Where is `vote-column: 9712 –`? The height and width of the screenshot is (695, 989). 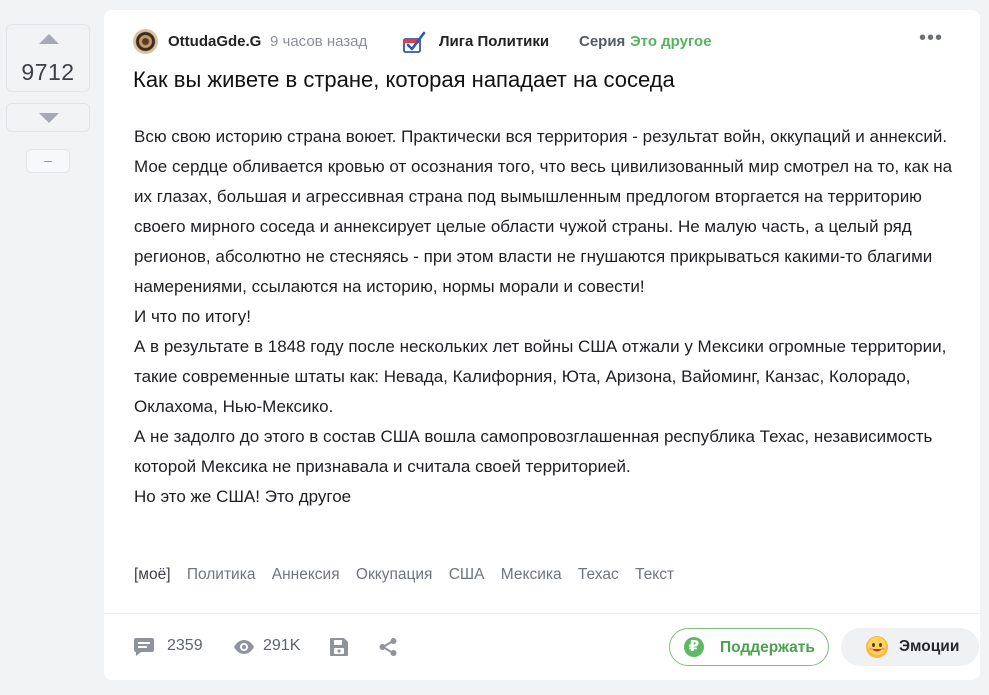
vote-column: 9712 – is located at coordinates (48, 98).